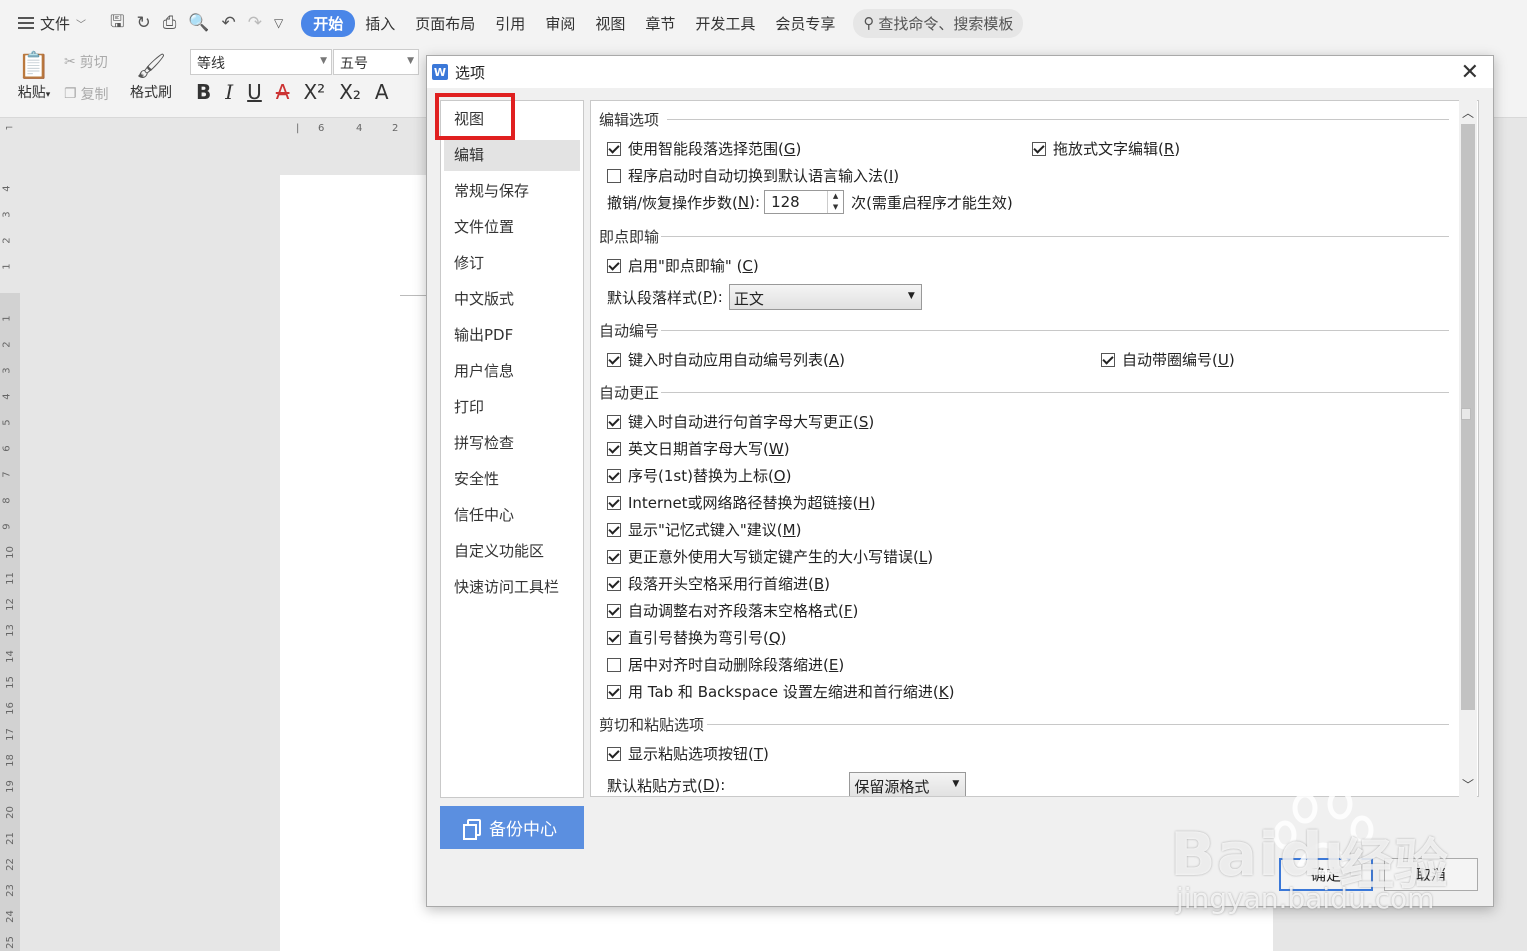 The width and height of the screenshot is (1527, 951). Describe the element at coordinates (892, 787) in the screenshot. I see `default-paste-value: 保留源格式` at that location.